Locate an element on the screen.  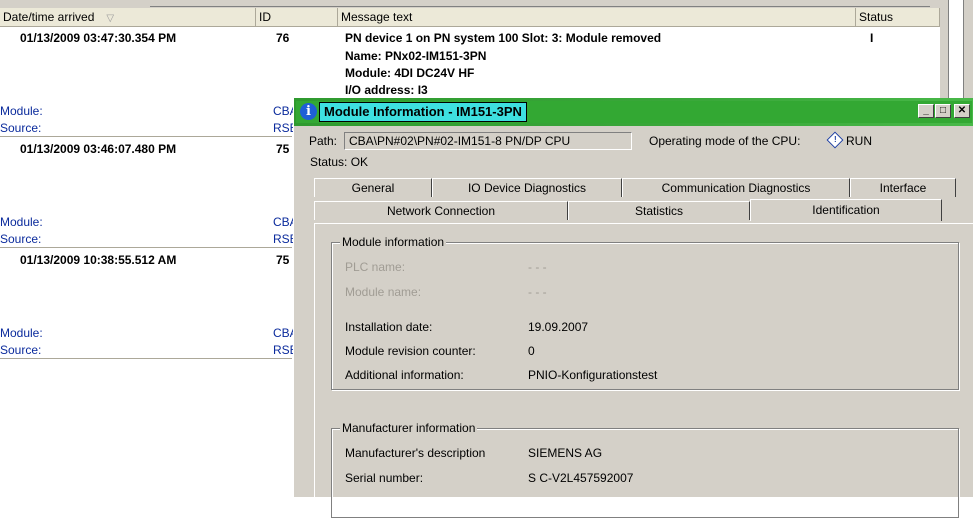
status-text: Status: OK is located at coordinates (339, 162).